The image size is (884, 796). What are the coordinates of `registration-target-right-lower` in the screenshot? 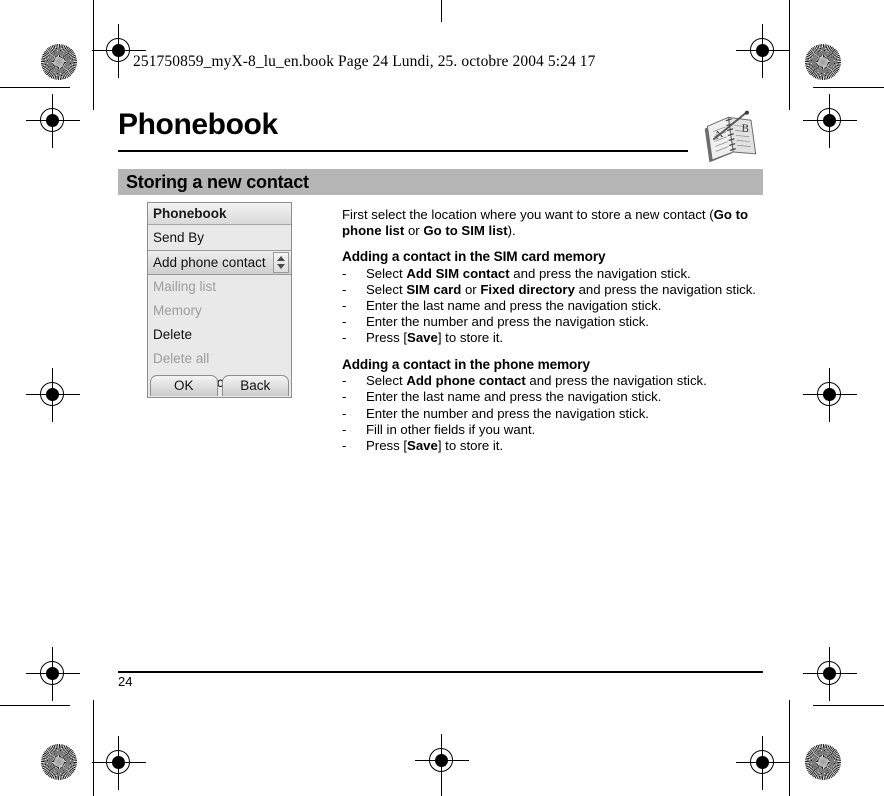 It's located at (830, 395).